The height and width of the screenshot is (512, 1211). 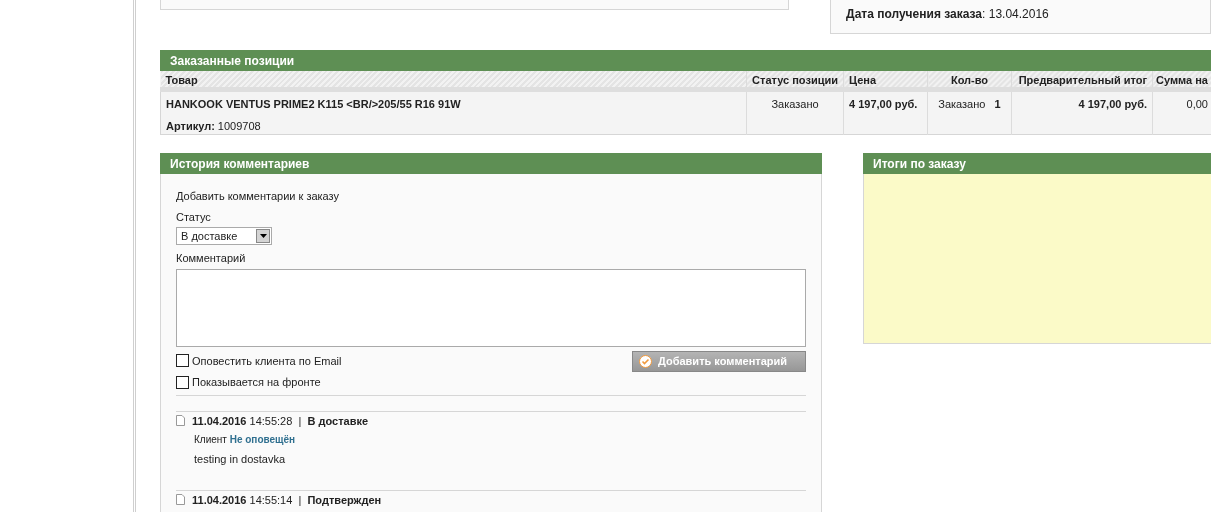 What do you see at coordinates (795, 80) in the screenshot?
I see `column-header: Статус позиции` at bounding box center [795, 80].